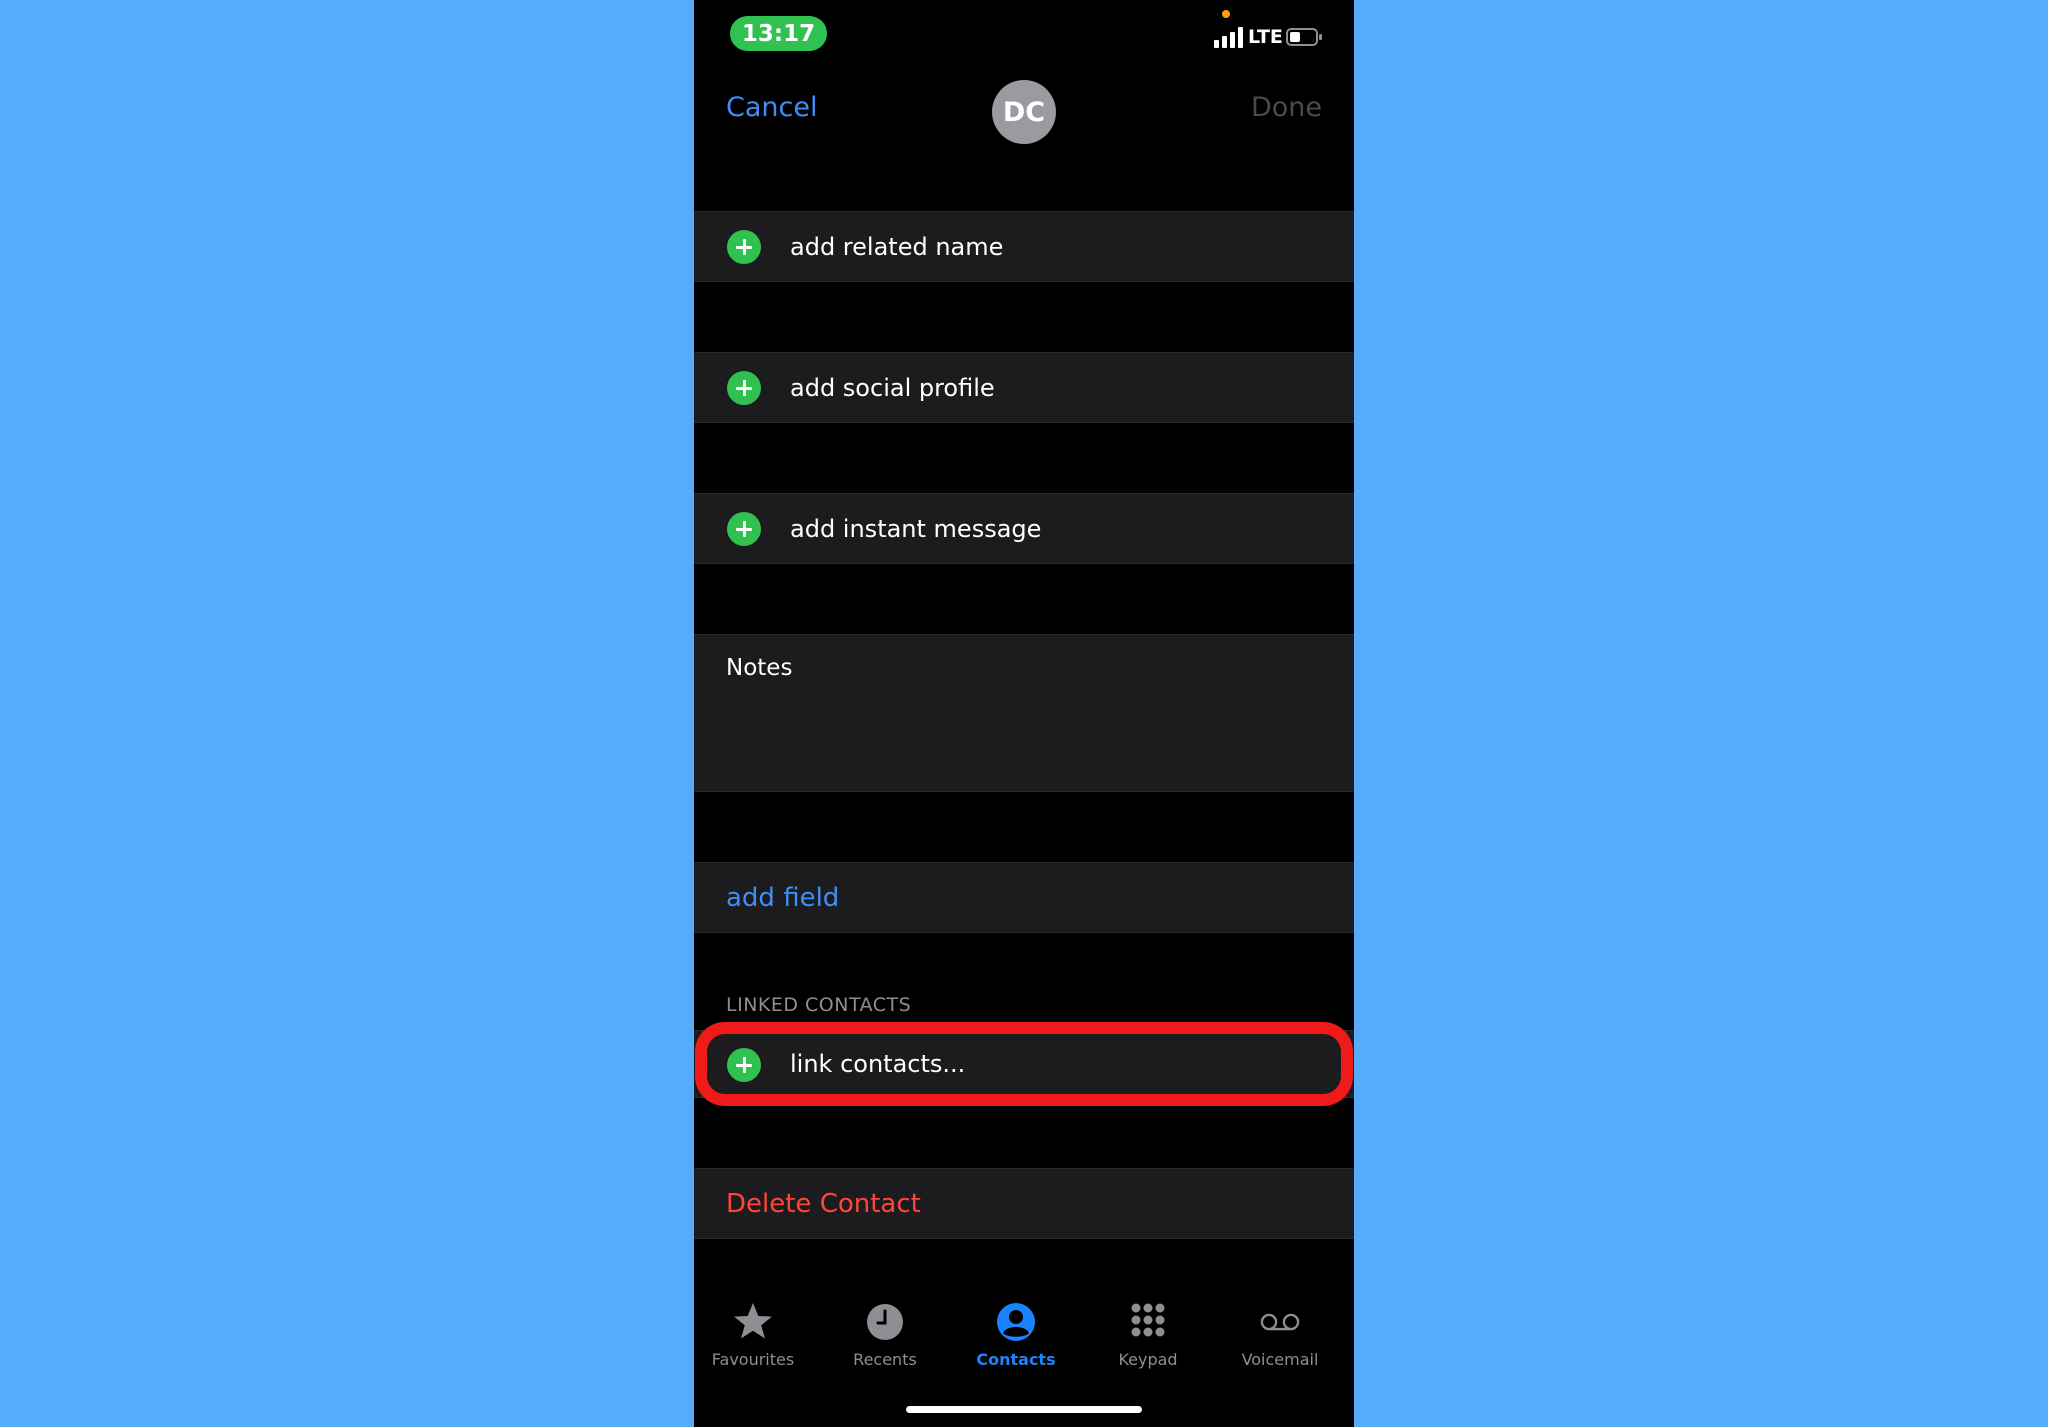  What do you see at coordinates (1024, 112) in the screenshot?
I see `avatar: DC` at bounding box center [1024, 112].